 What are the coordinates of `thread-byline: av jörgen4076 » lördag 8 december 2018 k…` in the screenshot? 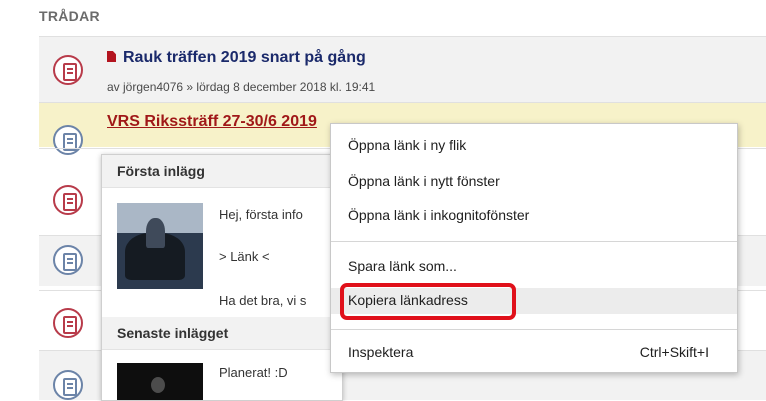 It's located at (241, 87).